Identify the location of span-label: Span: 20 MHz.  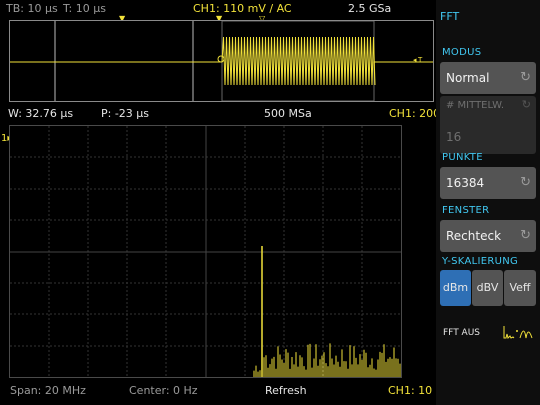
(48, 391).